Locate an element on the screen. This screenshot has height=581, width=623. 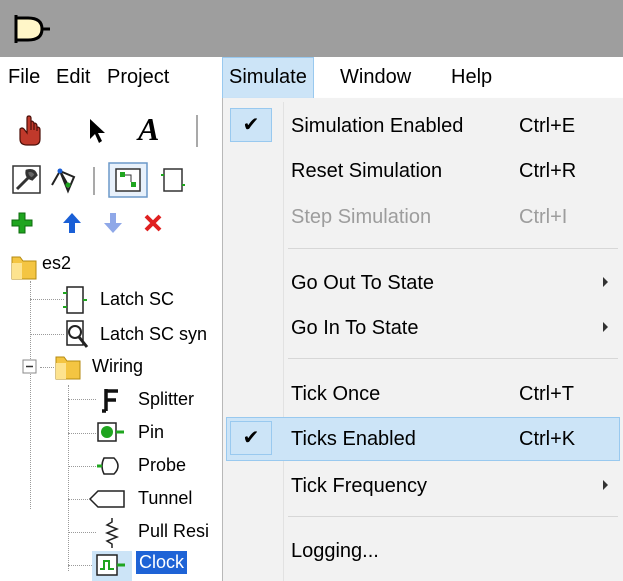
add-circuit-icon is located at coordinates (22, 223).